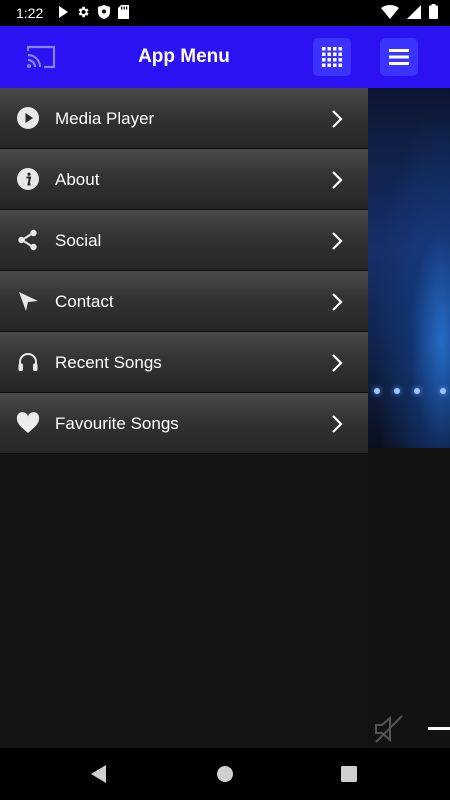  Describe the element at coordinates (83, 12) in the screenshot. I see `gear-icon` at that location.